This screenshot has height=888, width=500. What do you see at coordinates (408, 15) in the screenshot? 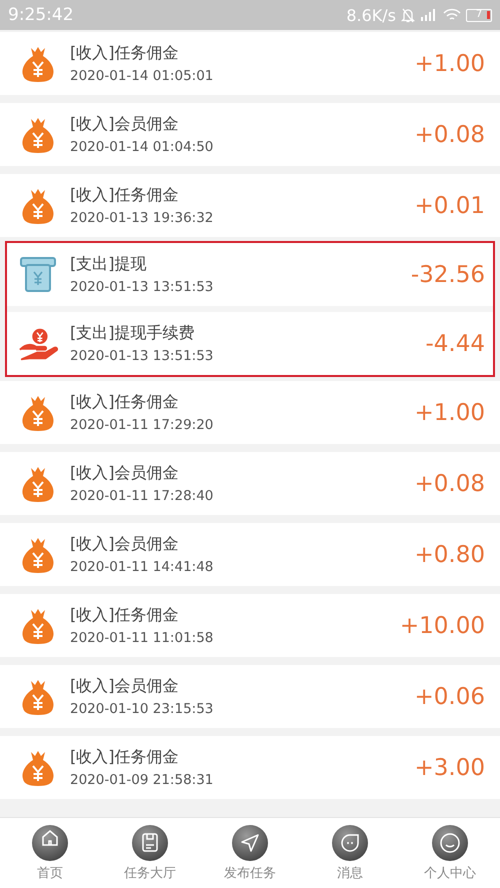
I see `bell-muted-icon` at bounding box center [408, 15].